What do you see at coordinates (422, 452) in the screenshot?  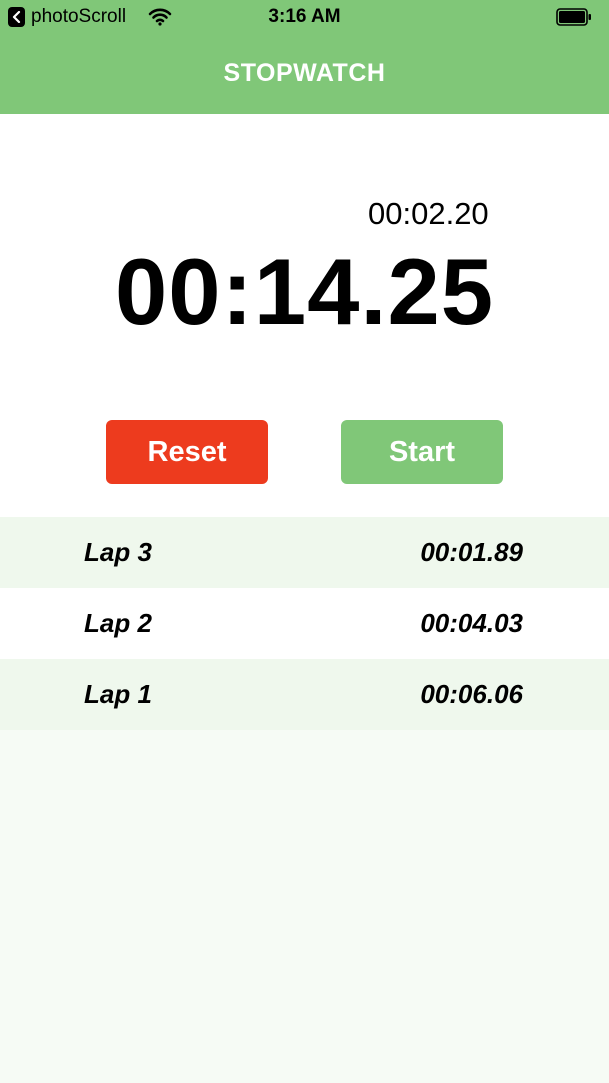 I see `start-button: Start` at bounding box center [422, 452].